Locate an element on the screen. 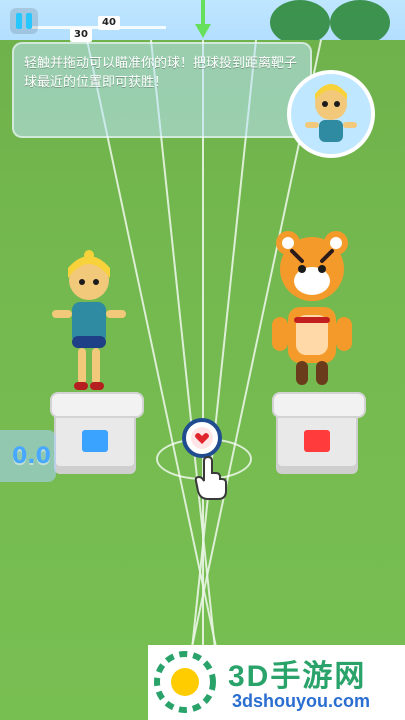 The width and height of the screenshot is (405, 720). watermark-banner: 3D手游网 3dshouyou.com is located at coordinates (276, 682).